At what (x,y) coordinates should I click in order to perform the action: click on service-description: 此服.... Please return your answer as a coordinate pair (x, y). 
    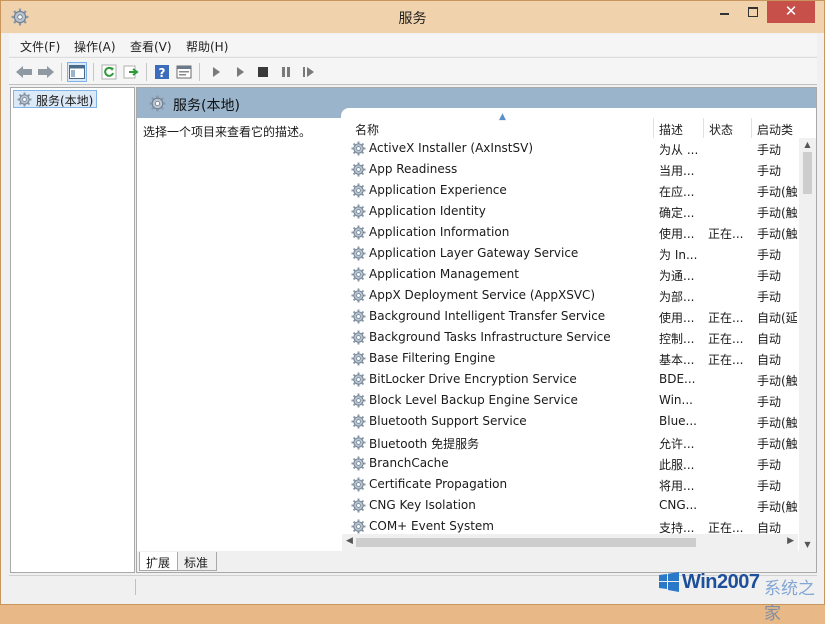
    Looking at the image, I should click on (677, 465).